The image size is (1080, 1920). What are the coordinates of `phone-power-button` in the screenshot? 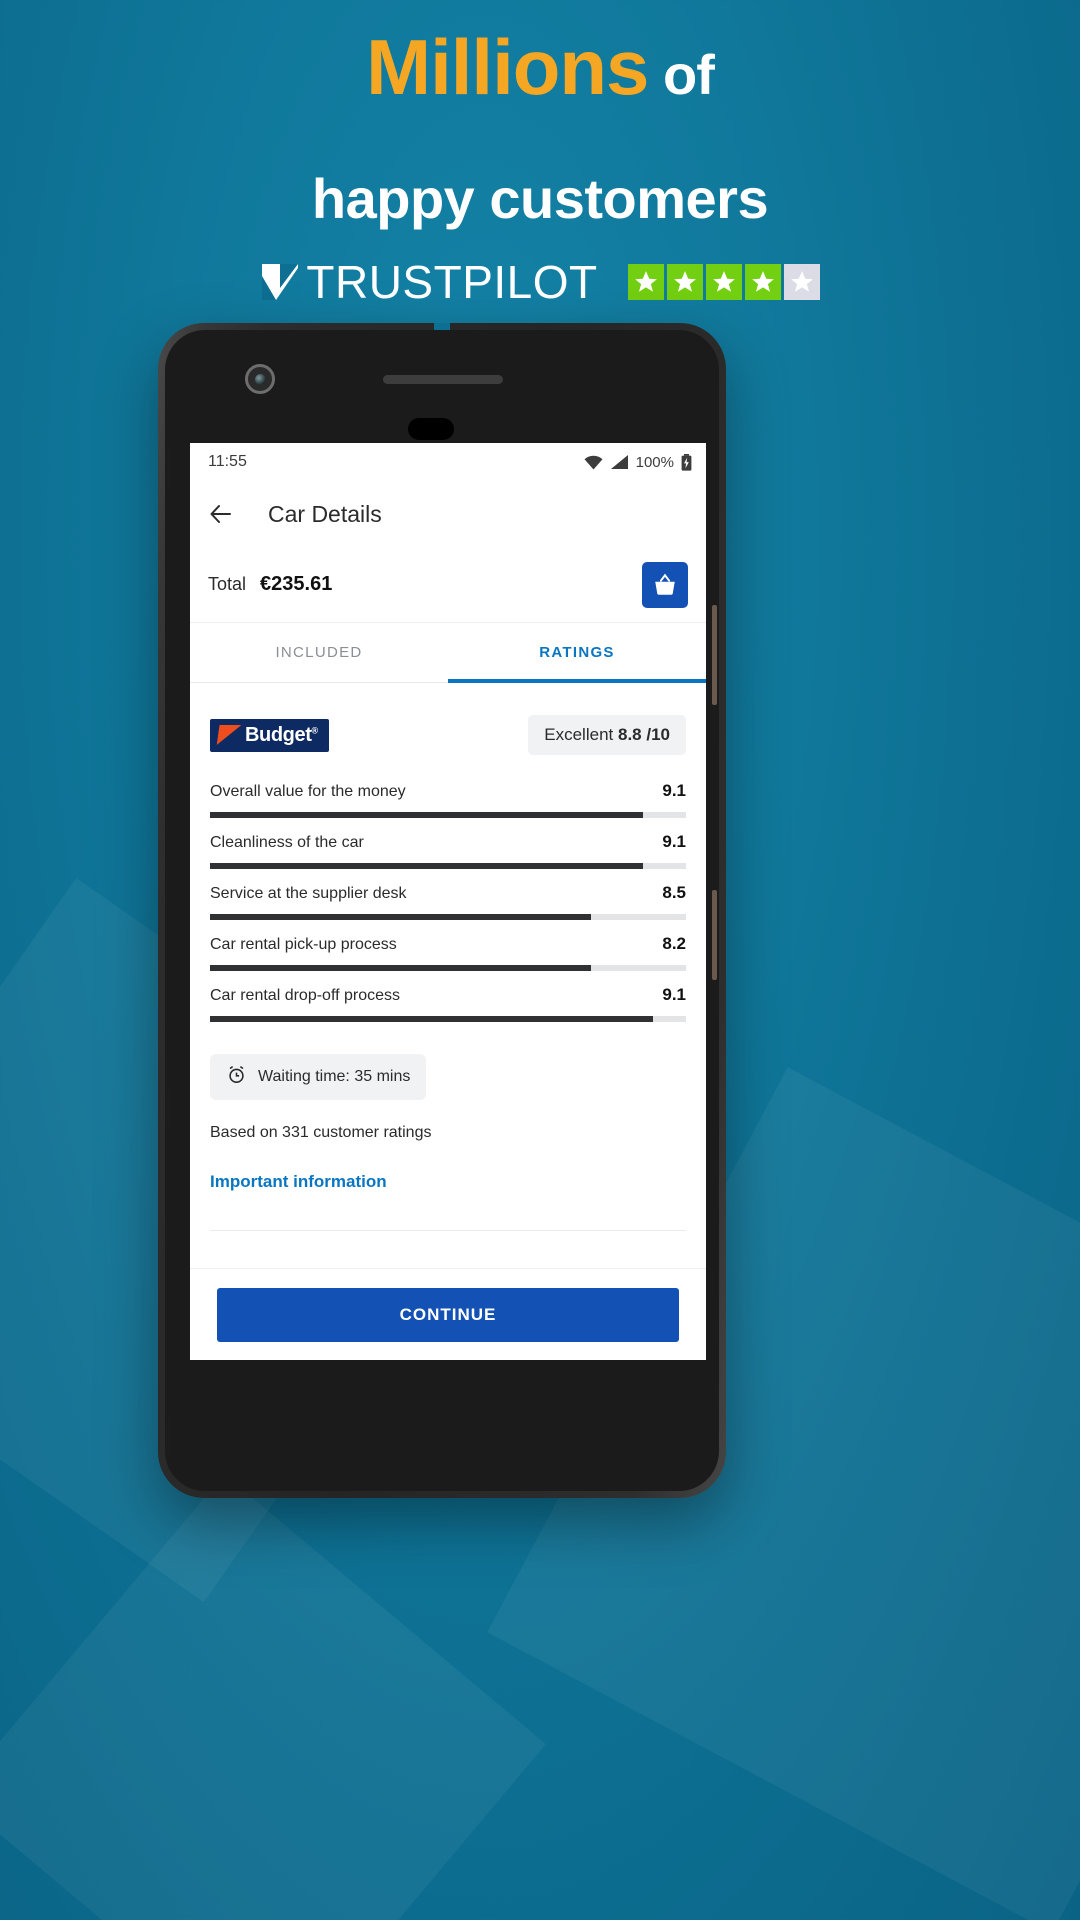 It's located at (714, 935).